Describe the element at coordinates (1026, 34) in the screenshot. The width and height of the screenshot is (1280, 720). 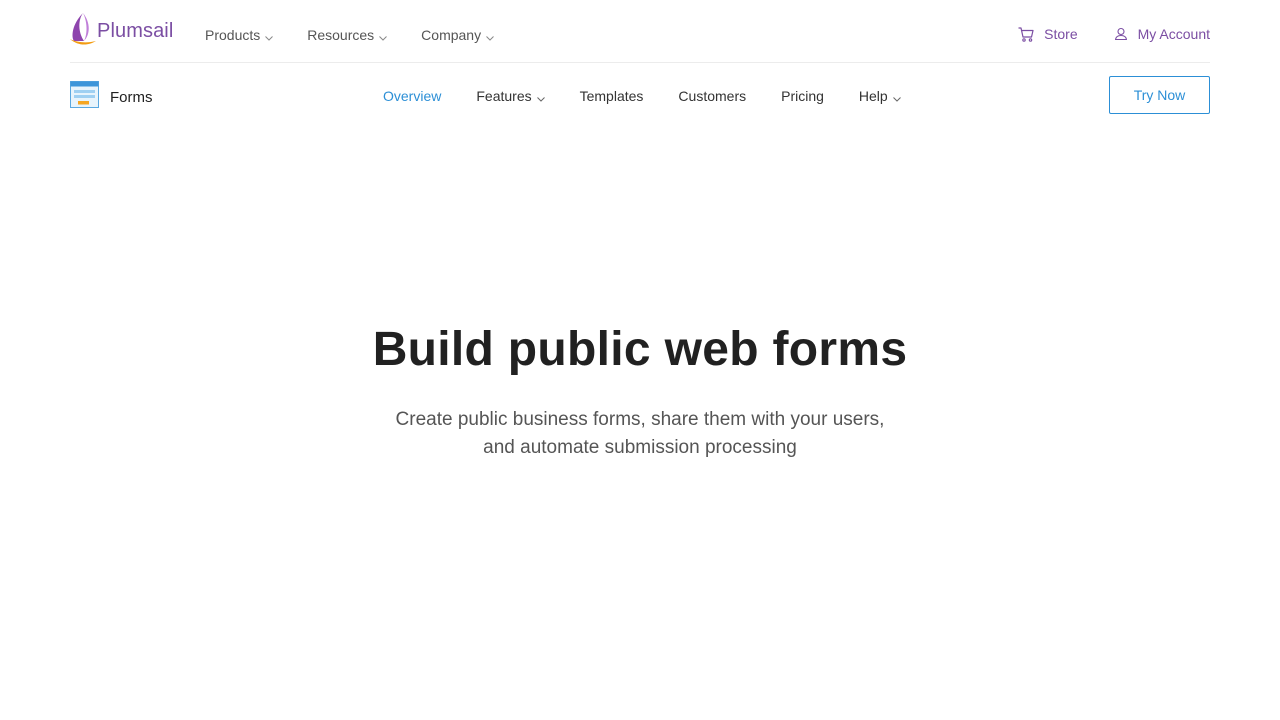
I see `cart-icon` at that location.